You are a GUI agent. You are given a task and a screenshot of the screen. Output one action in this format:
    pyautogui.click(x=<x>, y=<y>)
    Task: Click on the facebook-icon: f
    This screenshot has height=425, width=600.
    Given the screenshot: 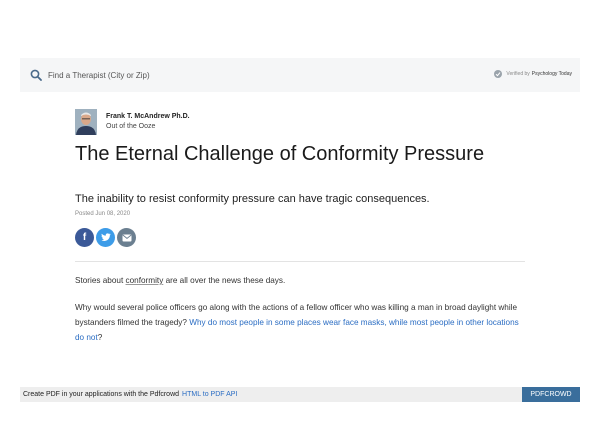 What is the action you would take?
    pyautogui.click(x=84, y=237)
    